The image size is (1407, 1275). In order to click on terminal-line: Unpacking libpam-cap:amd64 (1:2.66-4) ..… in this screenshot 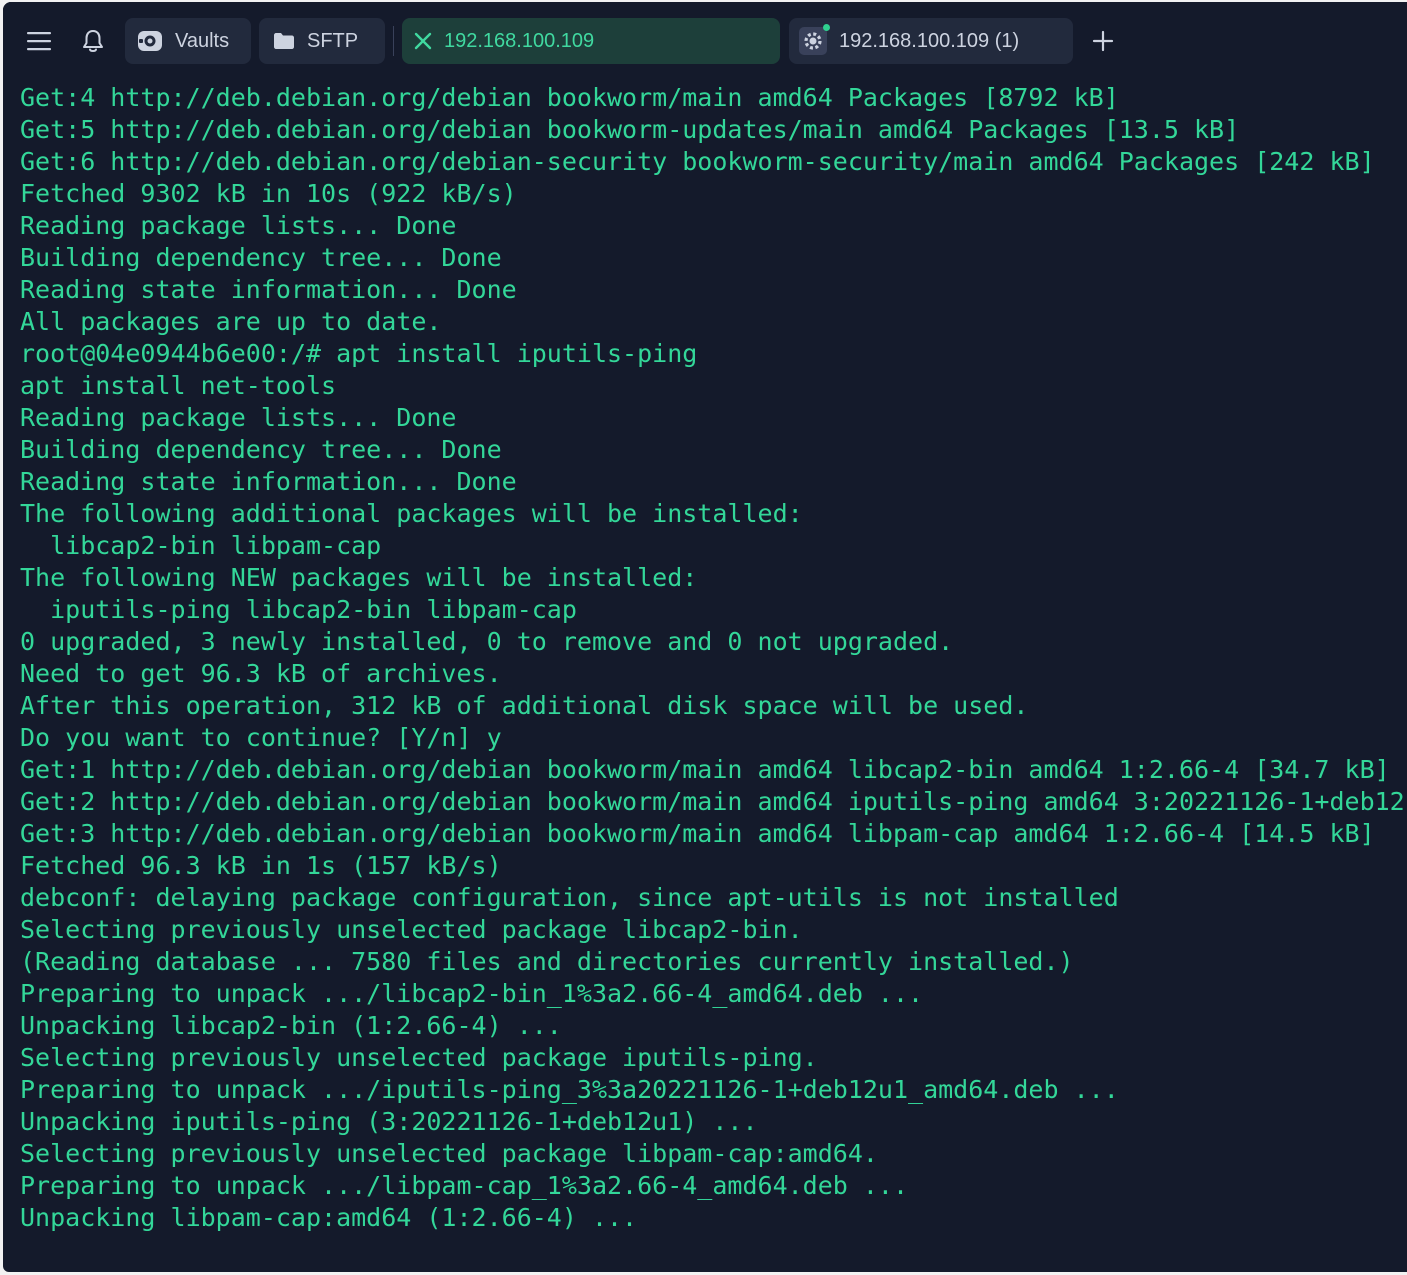, I will do `click(329, 1217)`.